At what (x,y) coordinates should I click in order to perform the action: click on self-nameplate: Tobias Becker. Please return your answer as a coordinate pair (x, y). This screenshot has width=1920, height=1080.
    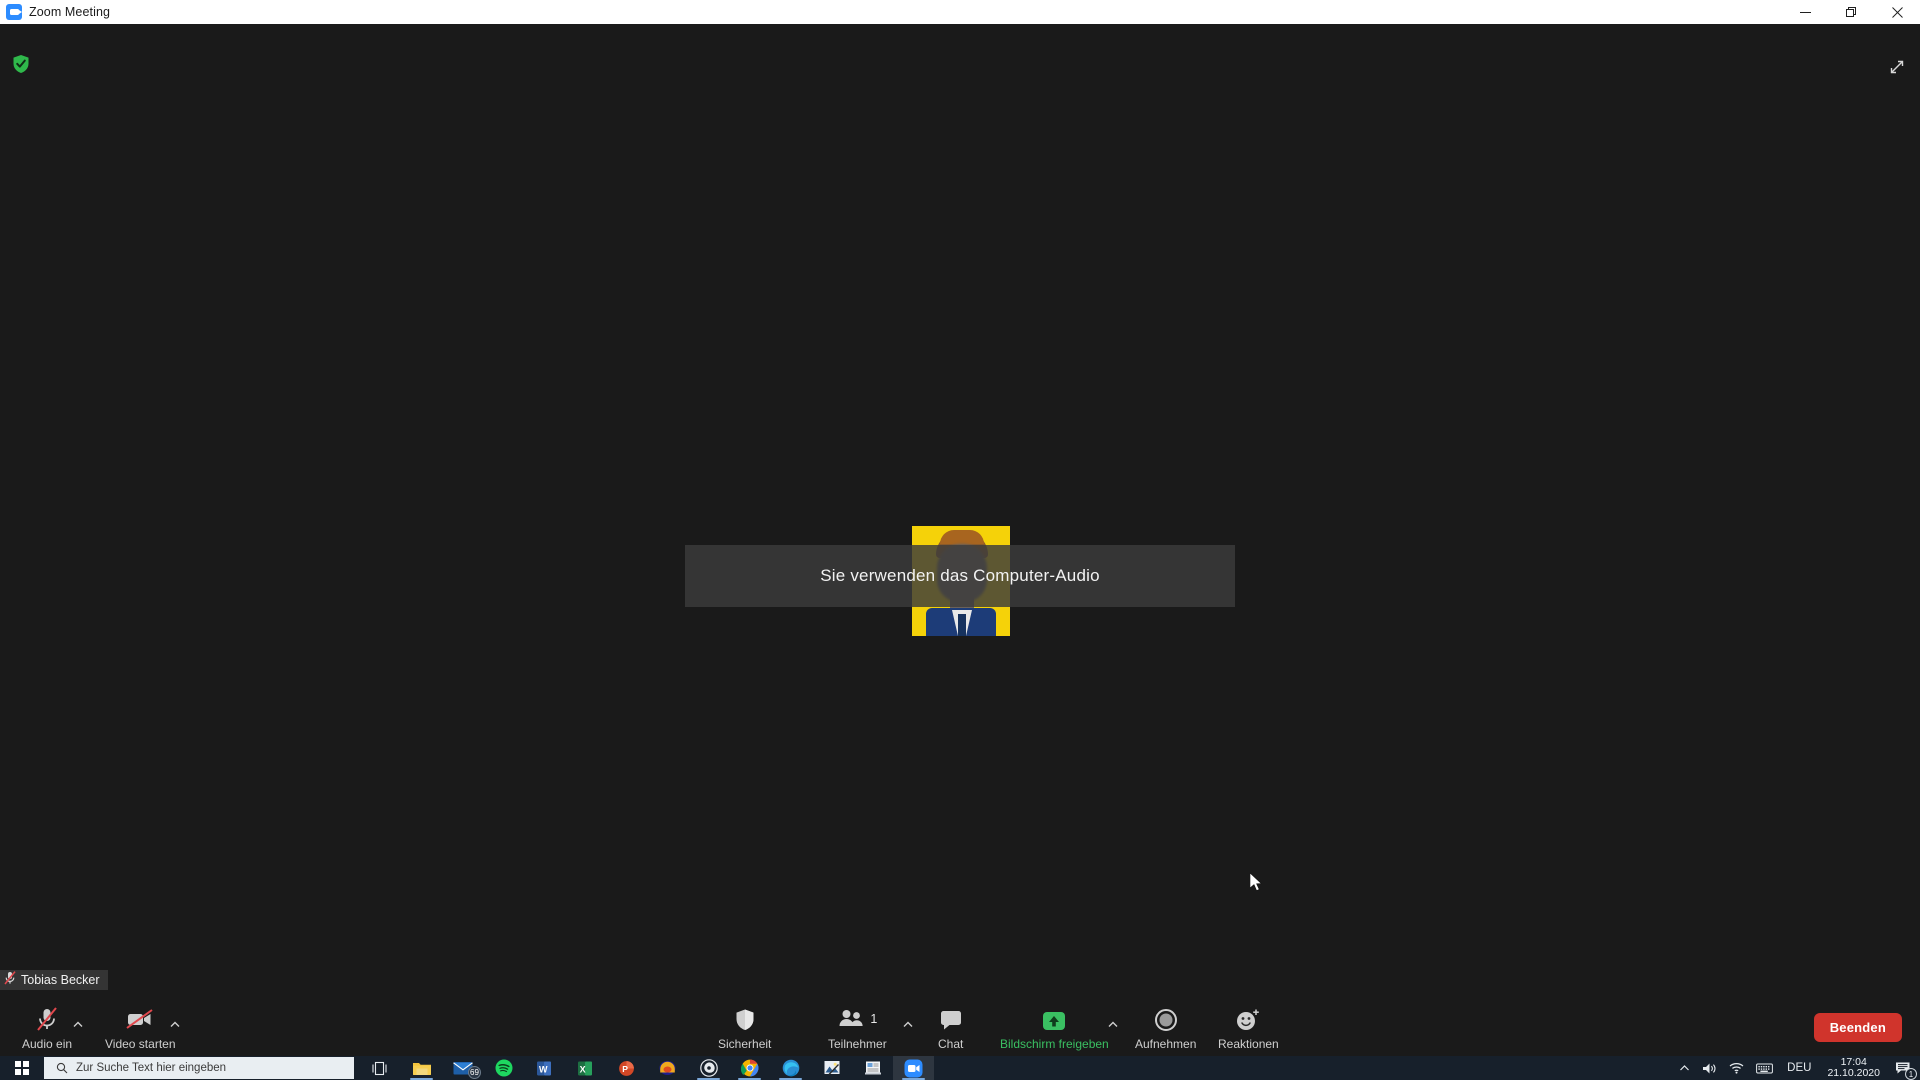
    Looking at the image, I should click on (54, 980).